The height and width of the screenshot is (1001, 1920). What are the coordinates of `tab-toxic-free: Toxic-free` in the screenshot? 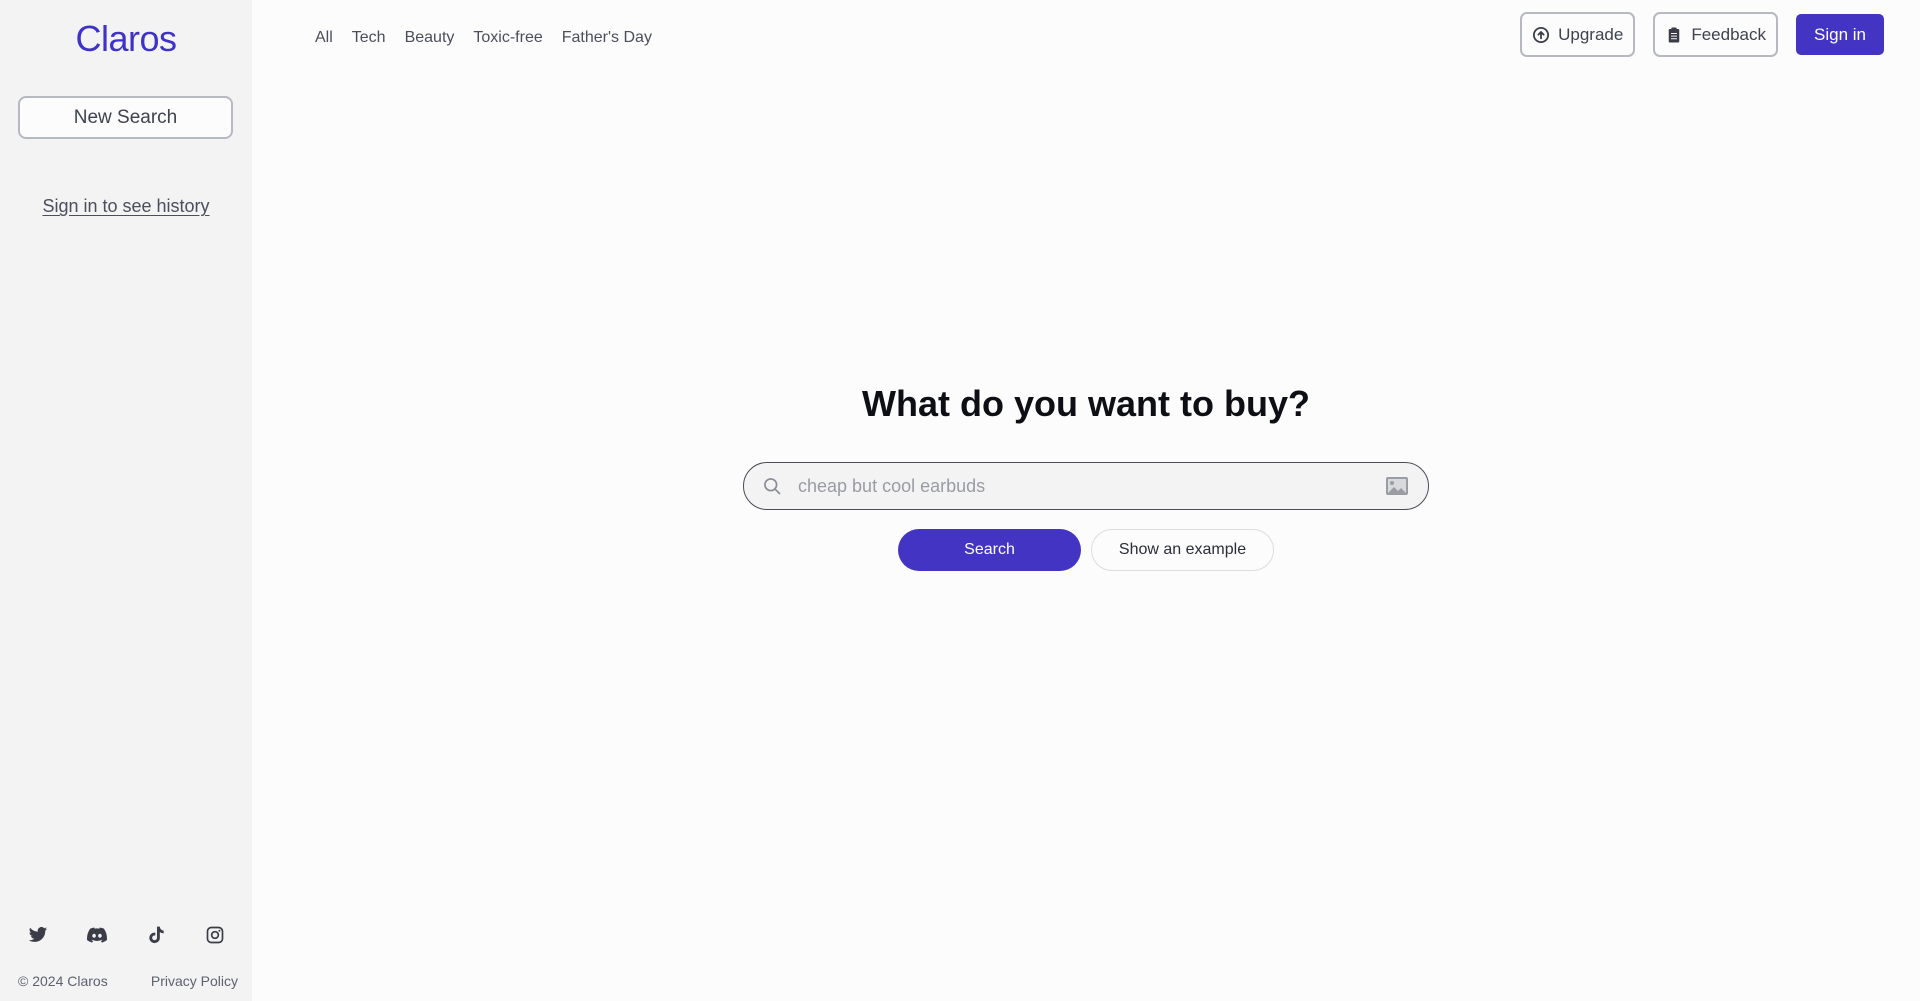 It's located at (507, 38).